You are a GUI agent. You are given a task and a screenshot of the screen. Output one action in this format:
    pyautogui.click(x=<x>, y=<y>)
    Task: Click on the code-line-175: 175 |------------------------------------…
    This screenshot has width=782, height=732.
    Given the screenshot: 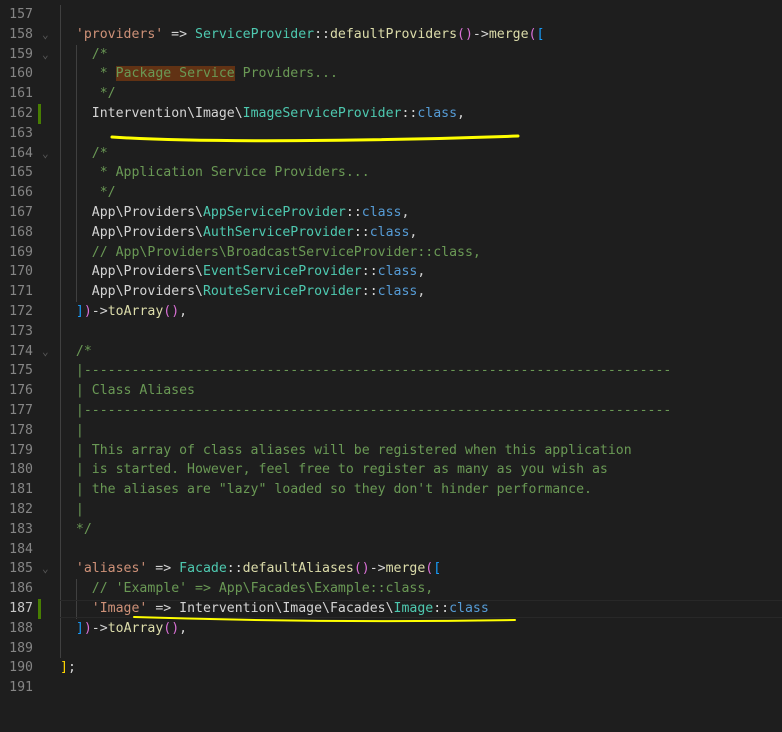 What is the action you would take?
    pyautogui.click(x=391, y=371)
    